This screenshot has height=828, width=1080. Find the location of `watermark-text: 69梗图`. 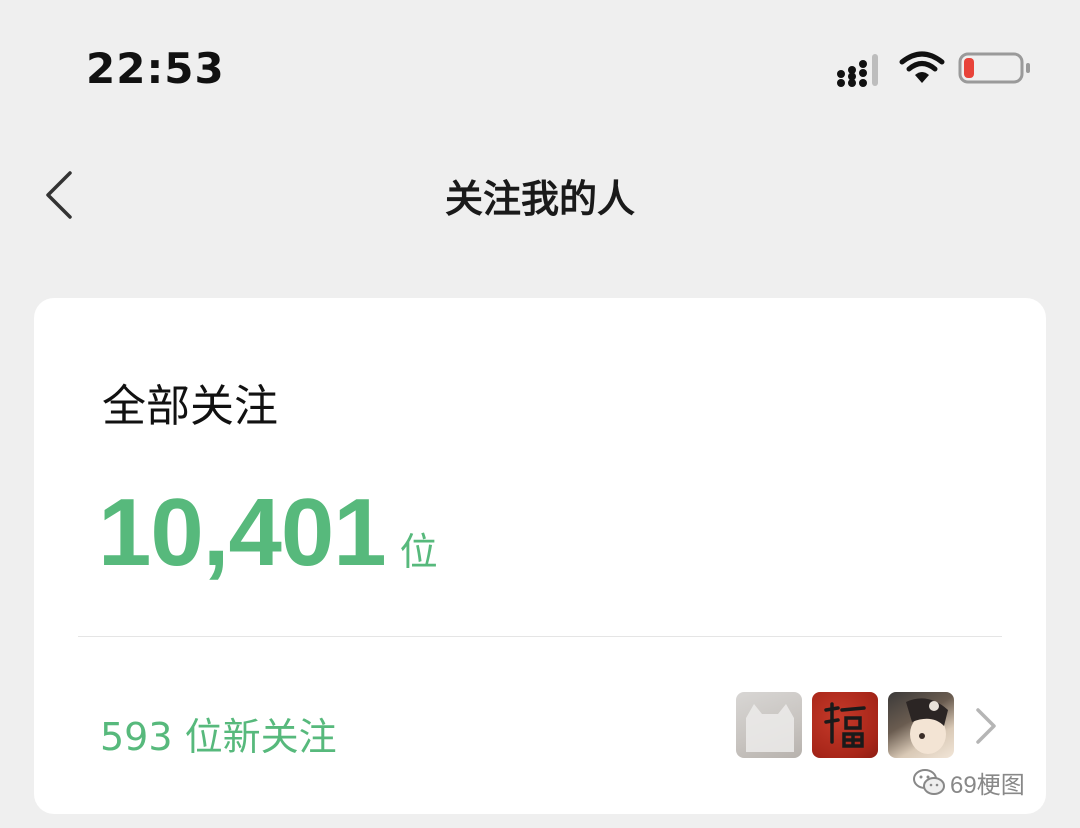

watermark-text: 69梗图 is located at coordinates (987, 785).